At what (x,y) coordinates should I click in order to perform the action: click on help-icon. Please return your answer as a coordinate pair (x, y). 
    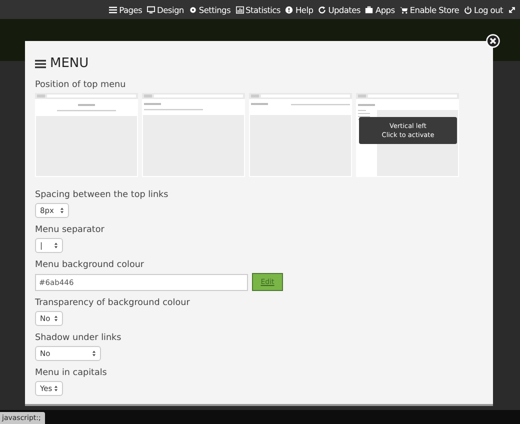
    Looking at the image, I should click on (289, 10).